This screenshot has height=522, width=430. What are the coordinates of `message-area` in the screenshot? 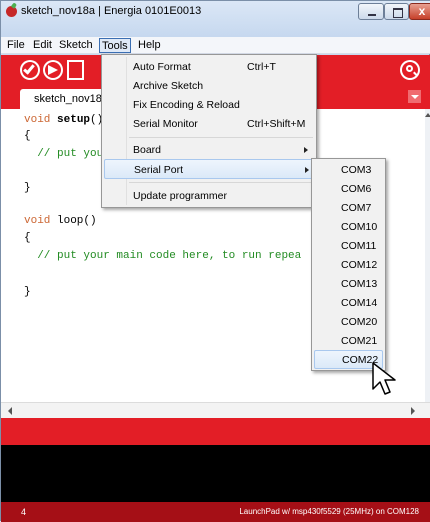 It's located at (215, 431).